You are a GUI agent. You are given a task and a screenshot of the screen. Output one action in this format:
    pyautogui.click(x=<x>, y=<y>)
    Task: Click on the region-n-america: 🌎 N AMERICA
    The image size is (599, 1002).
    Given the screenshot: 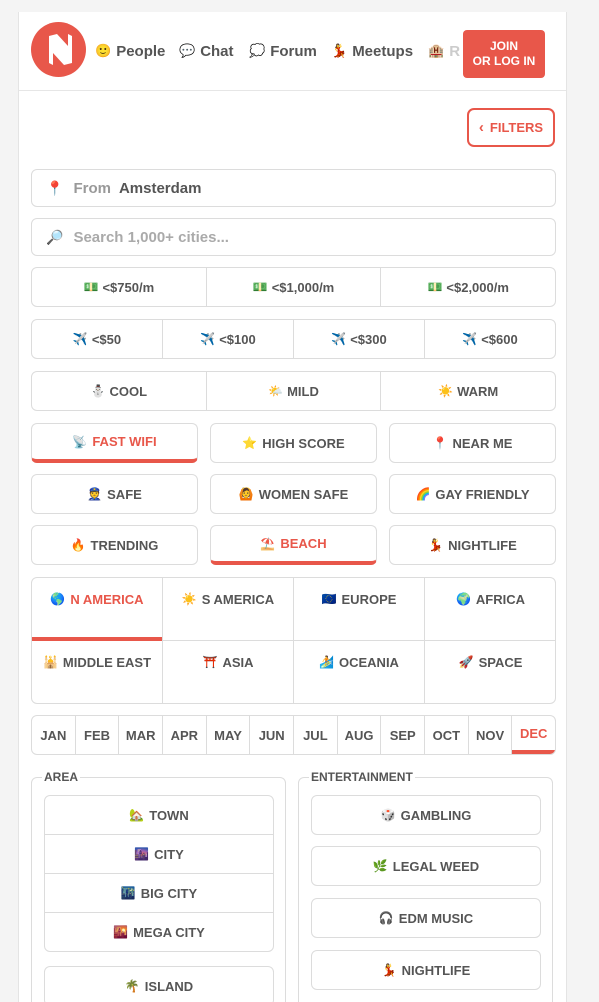 What is the action you would take?
    pyautogui.click(x=97, y=609)
    